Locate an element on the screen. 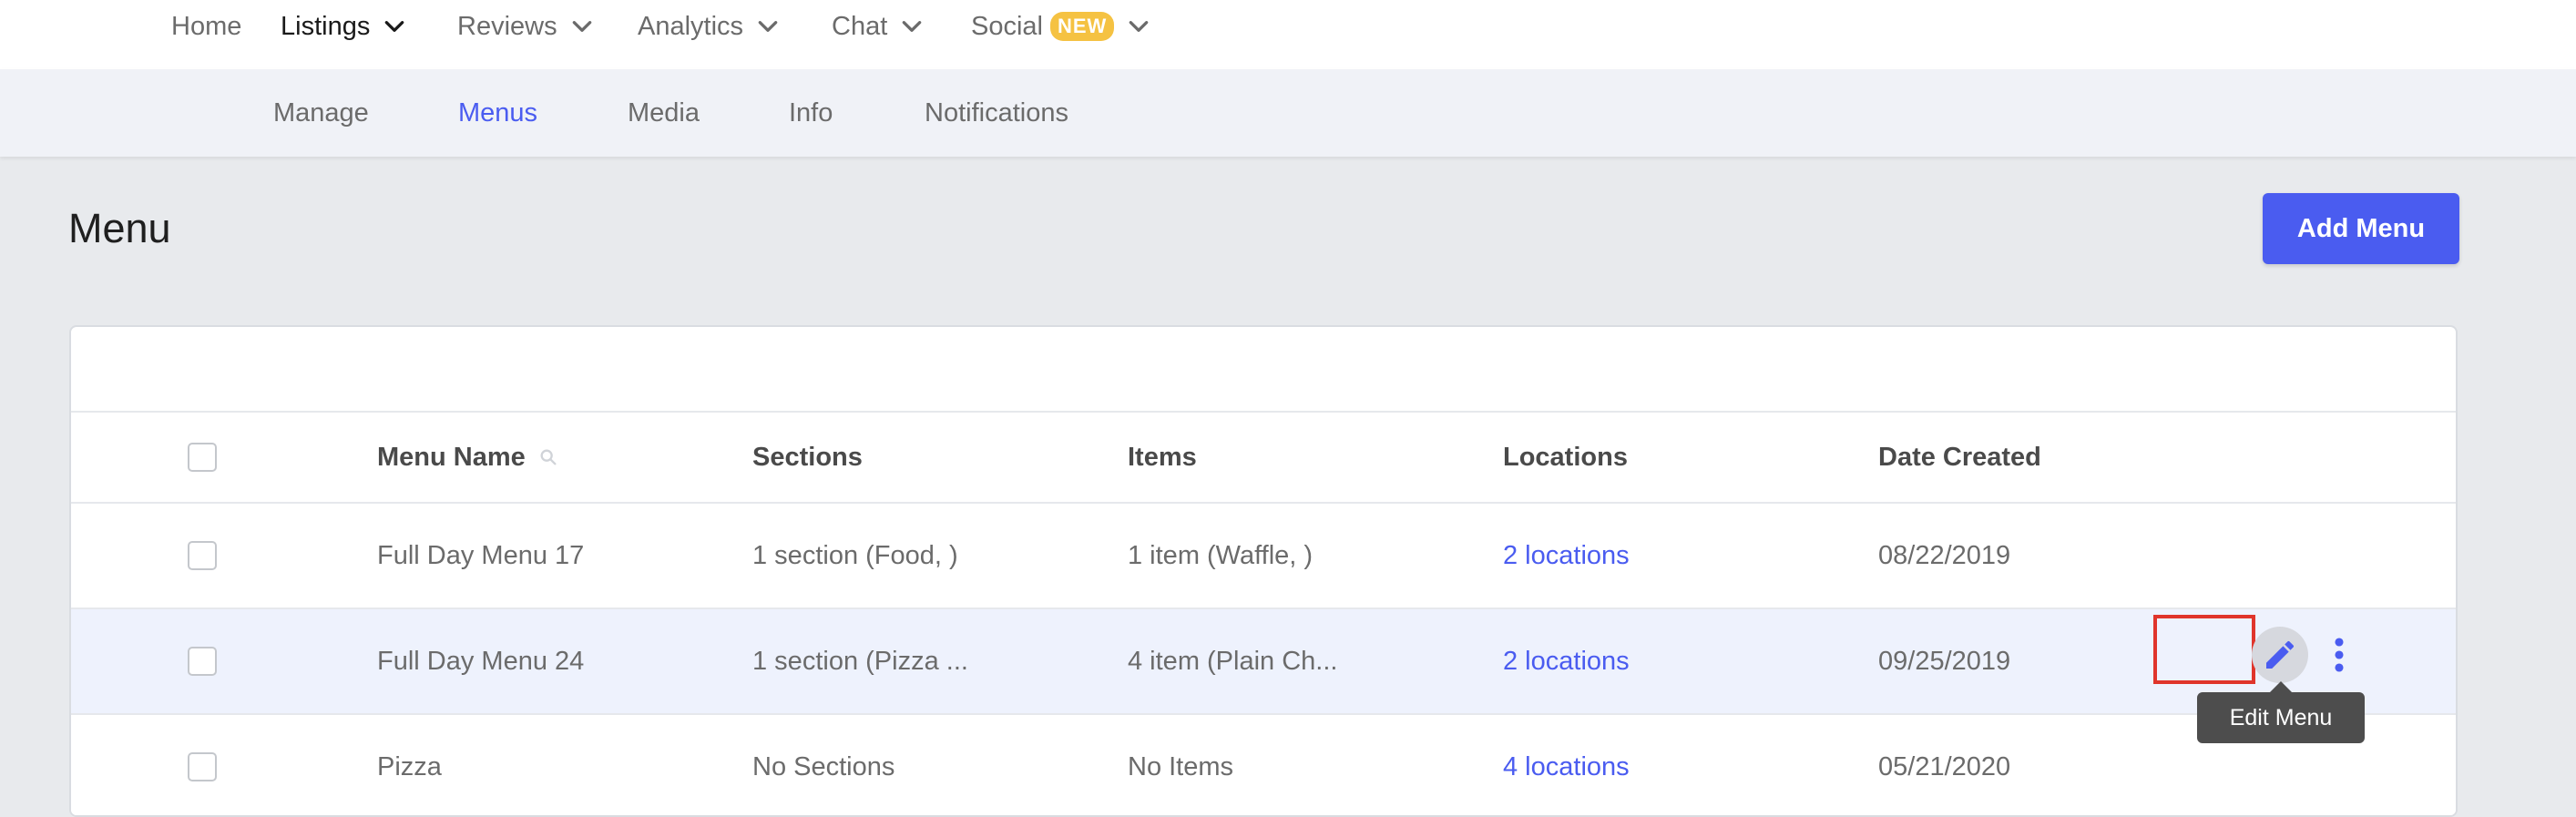  table-toolbar is located at coordinates (1263, 370).